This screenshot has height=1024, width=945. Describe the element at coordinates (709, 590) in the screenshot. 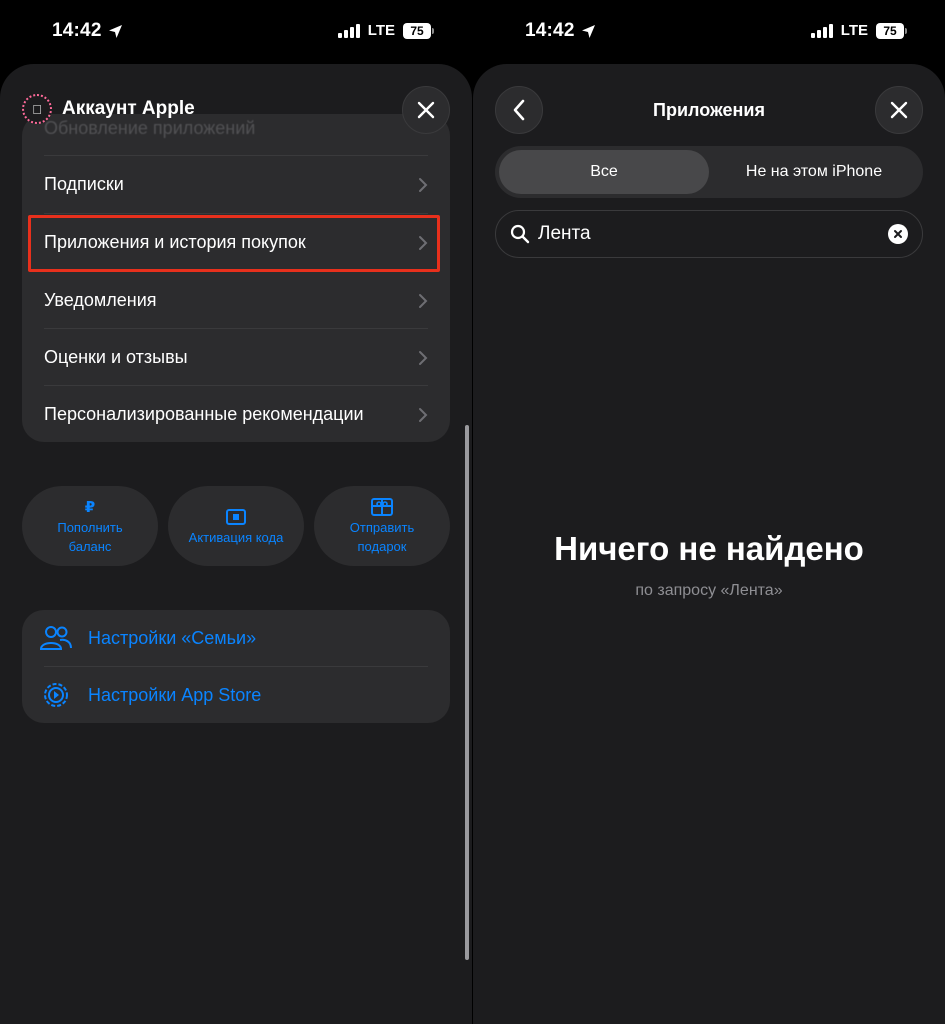

I see `empty-state-subtitle: по запросу «Лента»` at that location.